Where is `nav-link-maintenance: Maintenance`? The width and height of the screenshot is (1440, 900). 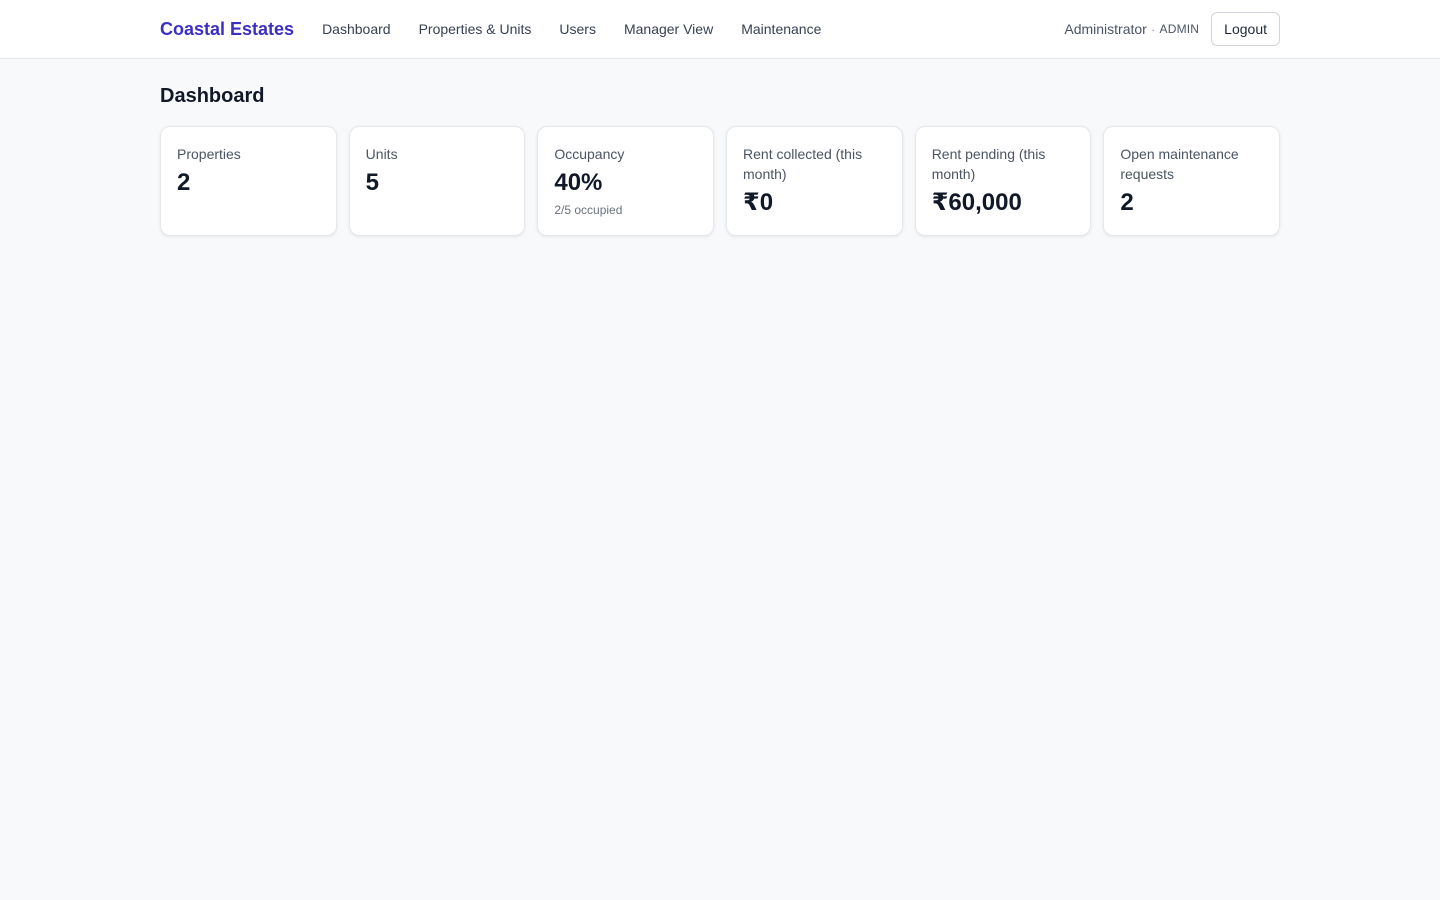
nav-link-maintenance: Maintenance is located at coordinates (781, 29).